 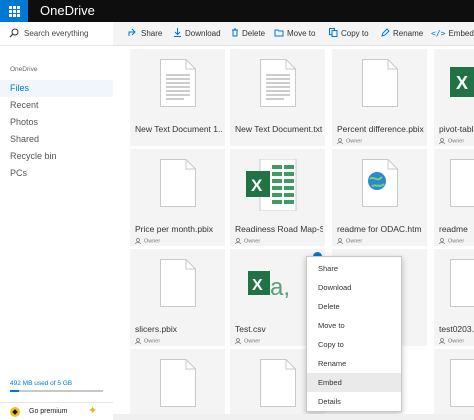 What do you see at coordinates (152, 33) in the screenshot?
I see `share-label: Share` at bounding box center [152, 33].